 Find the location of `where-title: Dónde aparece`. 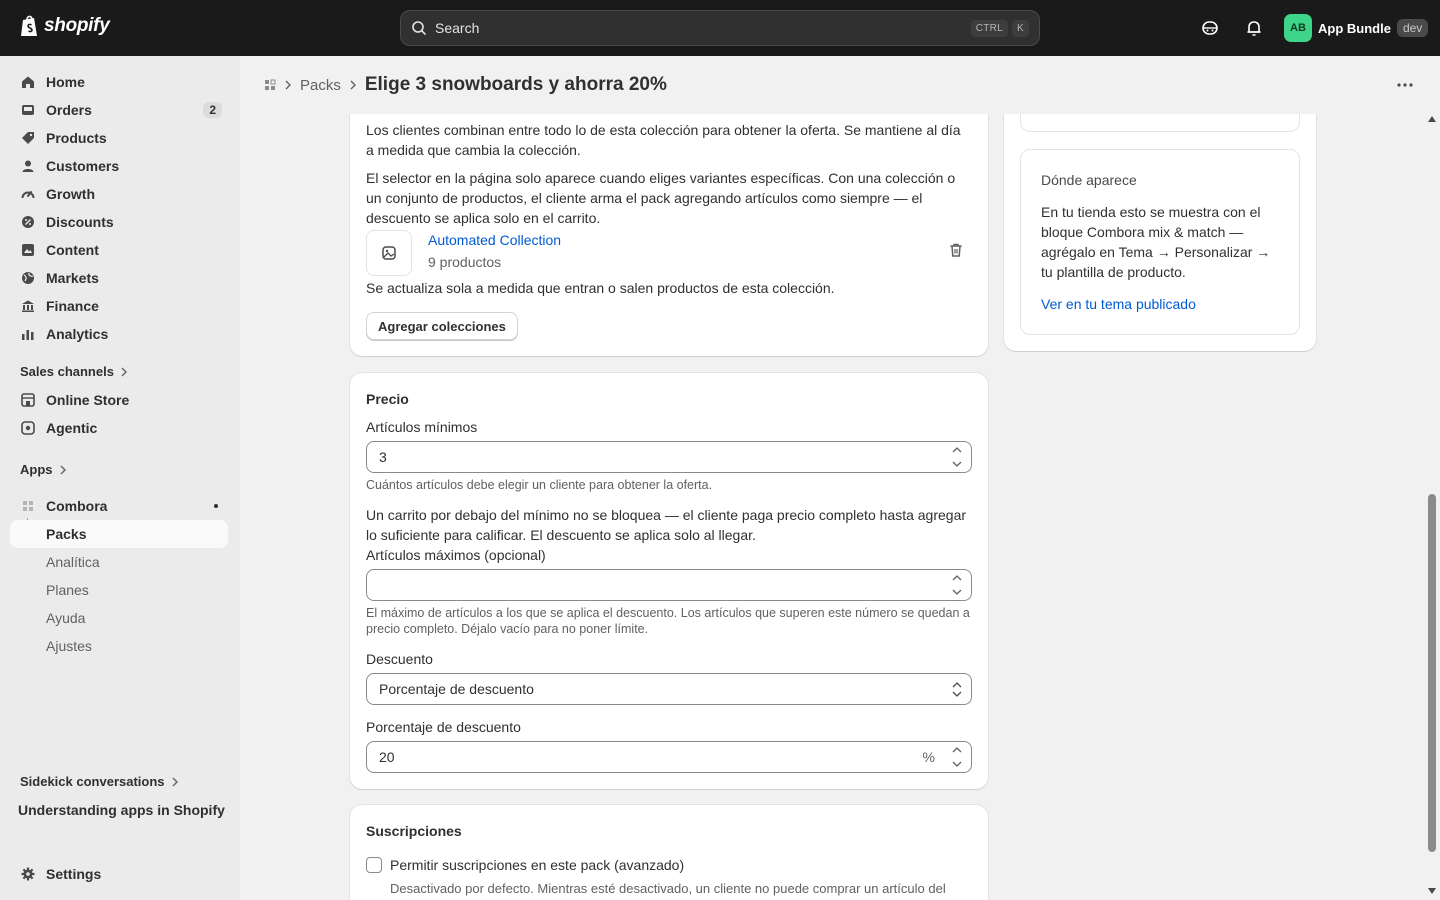

where-title: Dónde aparece is located at coordinates (1089, 180).